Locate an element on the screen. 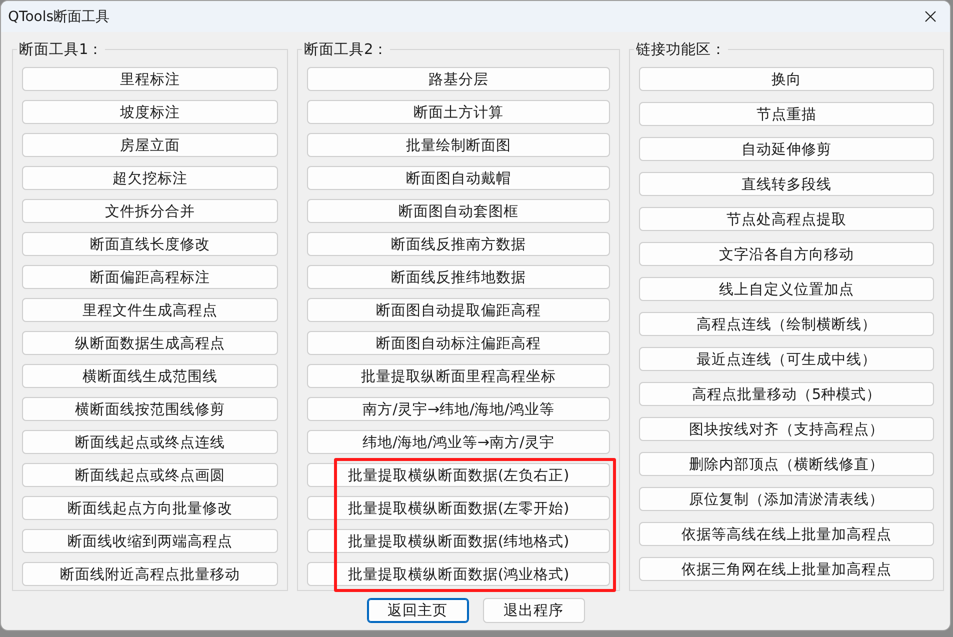 The width and height of the screenshot is (953, 637). tool-button: 文字沿各自方向移动 is located at coordinates (786, 254).